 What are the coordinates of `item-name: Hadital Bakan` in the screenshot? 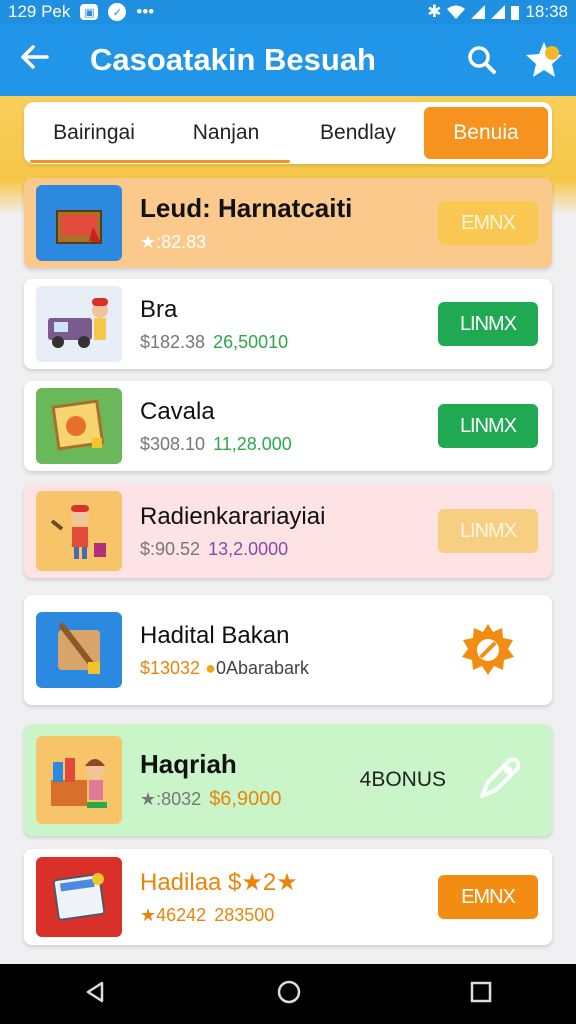 It's located at (215, 635).